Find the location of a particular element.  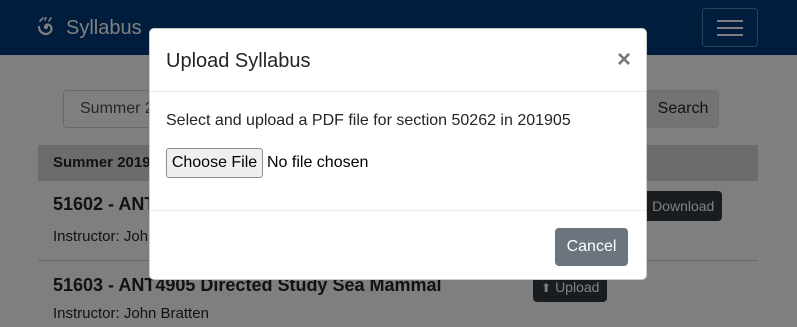

modal-title: Upload Syllabus is located at coordinates (238, 61).